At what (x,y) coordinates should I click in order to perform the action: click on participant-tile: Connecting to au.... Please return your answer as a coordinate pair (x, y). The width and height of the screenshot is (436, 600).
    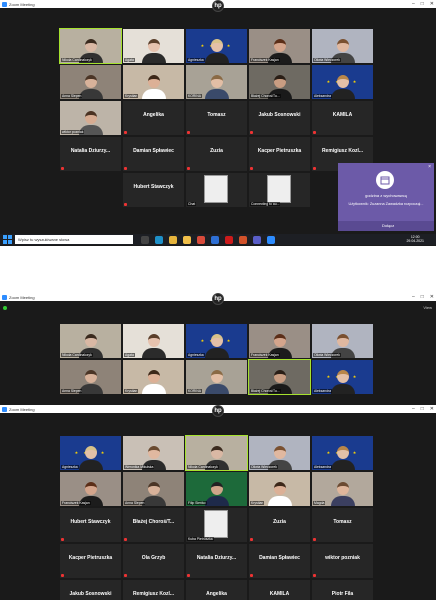
    Looking at the image, I should click on (279, 190).